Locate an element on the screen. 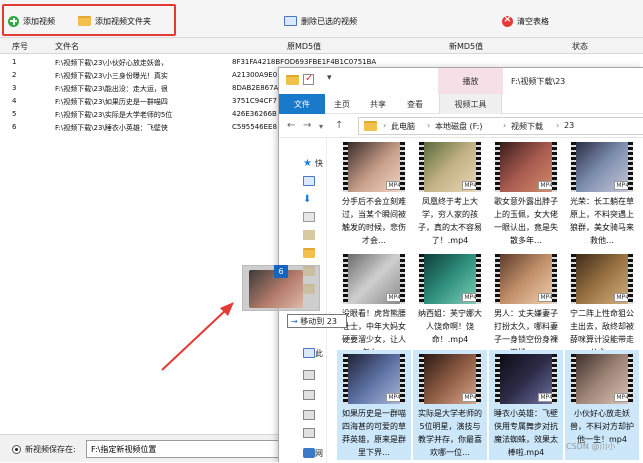 The height and width of the screenshot is (463, 643). delete-selected-label: 删除已选的视频 is located at coordinates (329, 21).